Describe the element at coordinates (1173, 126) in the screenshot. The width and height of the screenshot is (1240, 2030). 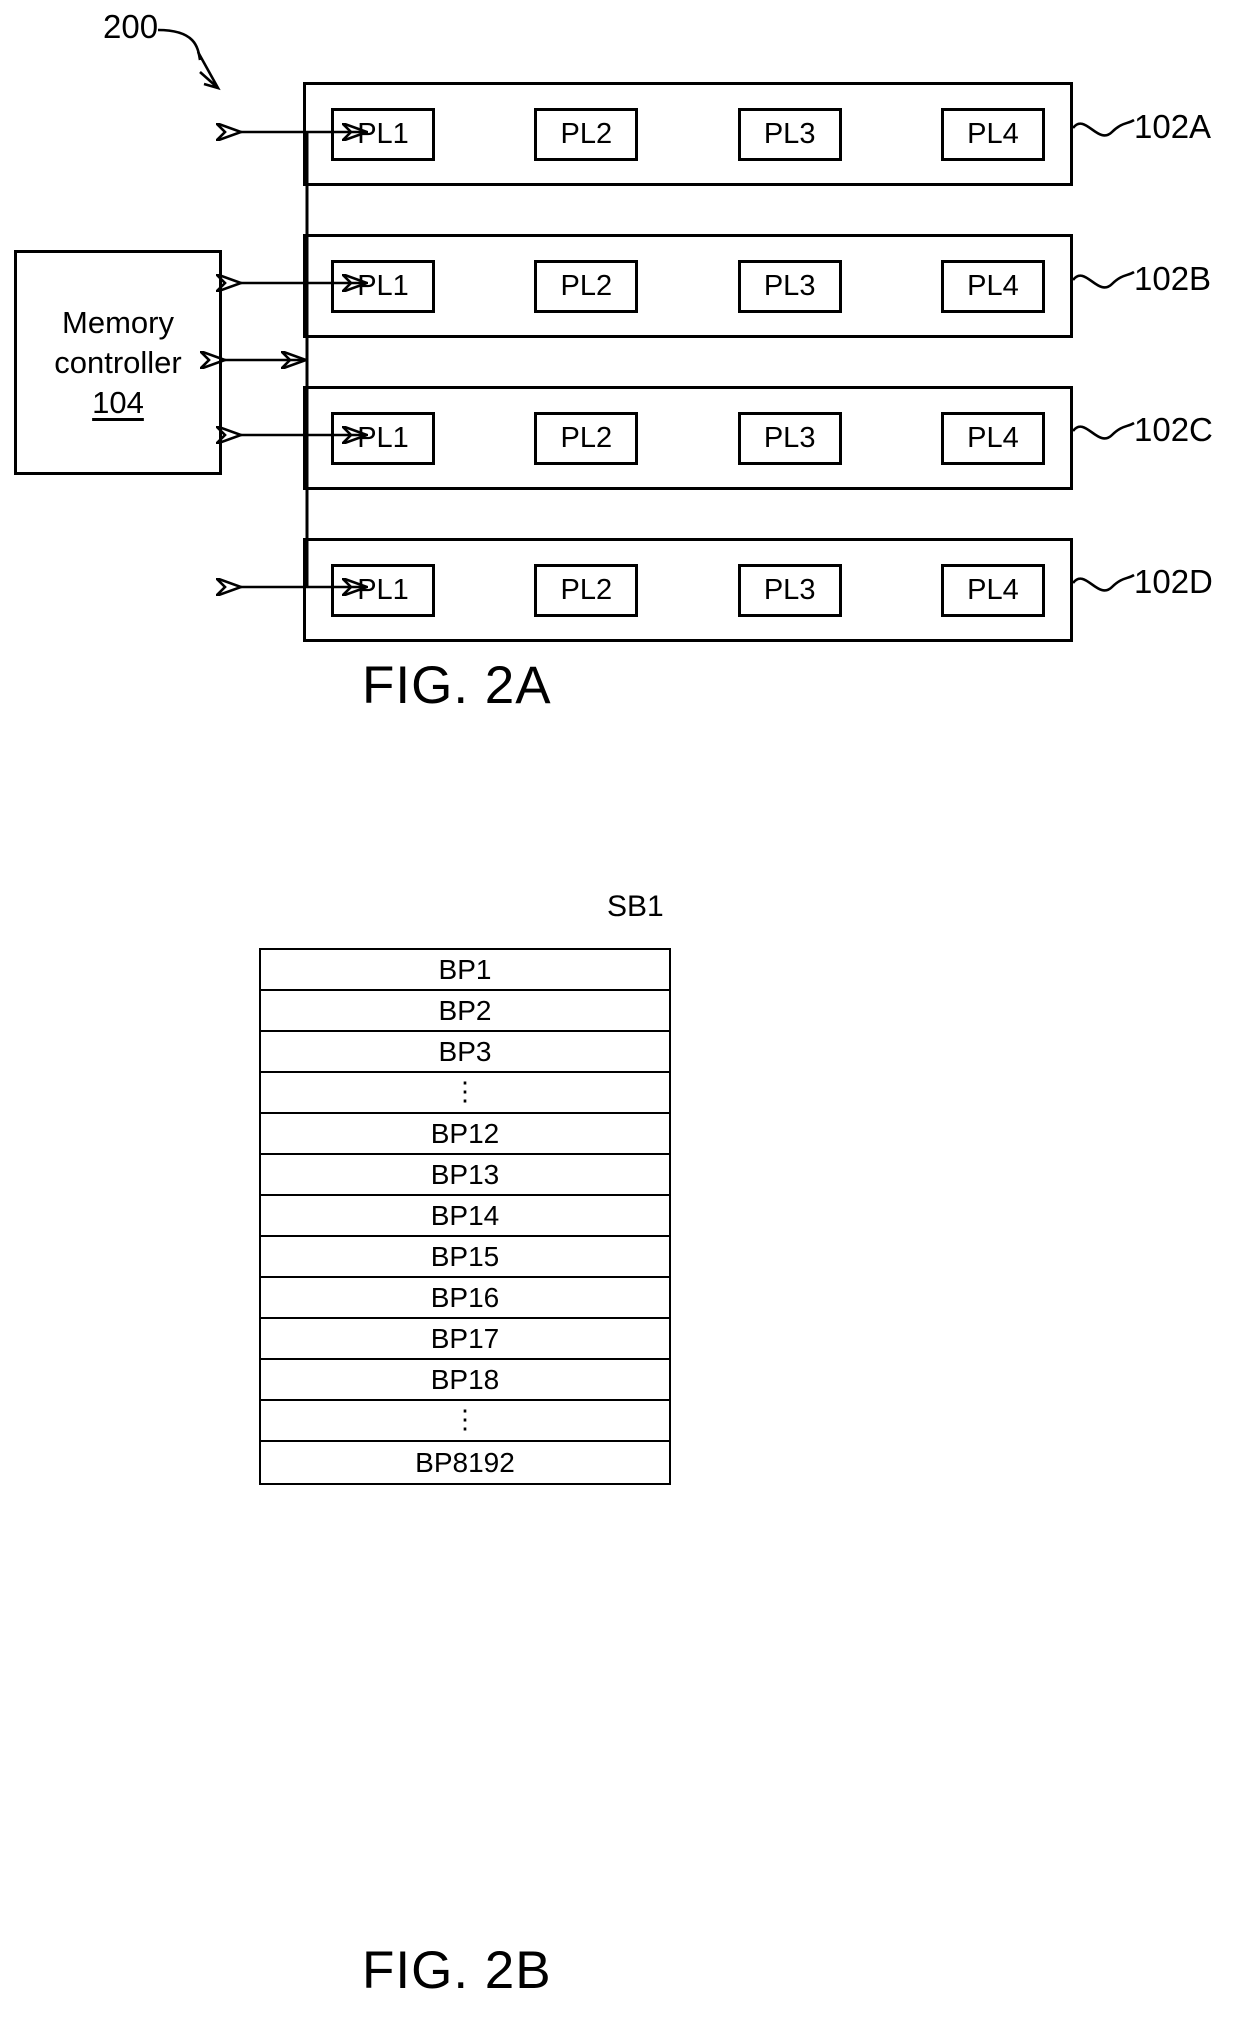
I see `die-ref-number-102A: 102A` at that location.